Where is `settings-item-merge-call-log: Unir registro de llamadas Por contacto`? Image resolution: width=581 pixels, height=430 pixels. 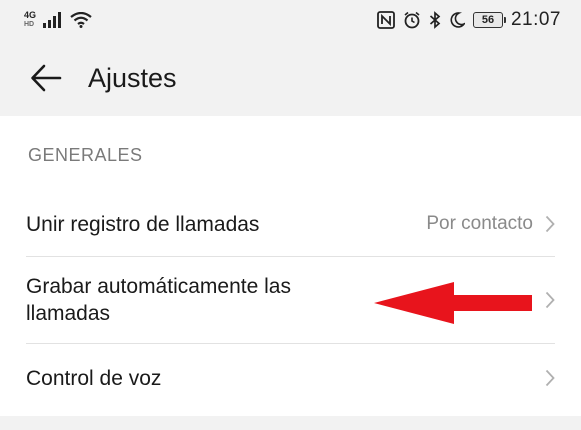 settings-item-merge-call-log: Unir registro de llamadas Por contacto is located at coordinates (290, 224).